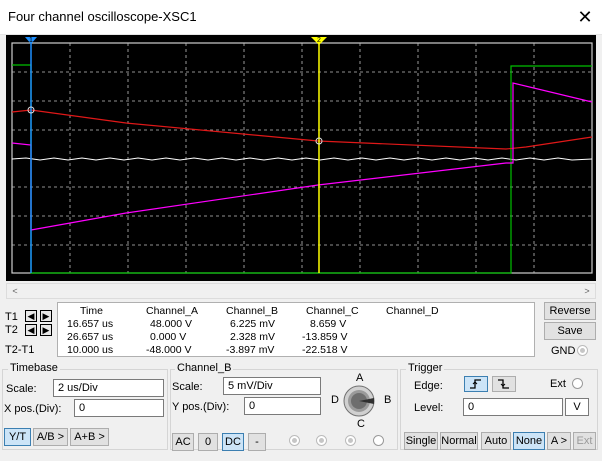  Describe the element at coordinates (559, 441) in the screenshot. I see `trigger-source-a-button: A >` at that location.